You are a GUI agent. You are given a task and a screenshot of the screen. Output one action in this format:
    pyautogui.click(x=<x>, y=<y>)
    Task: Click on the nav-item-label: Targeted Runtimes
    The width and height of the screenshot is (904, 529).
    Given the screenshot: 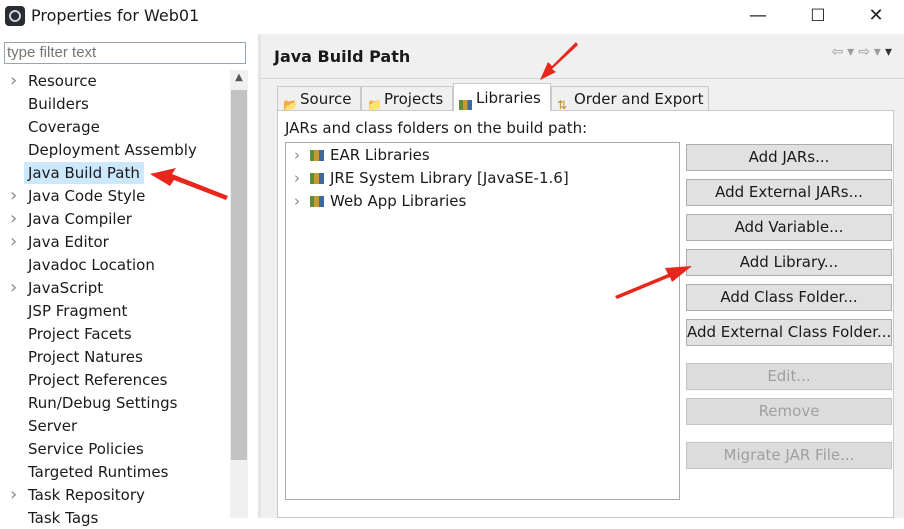 What is the action you would take?
    pyautogui.click(x=98, y=472)
    